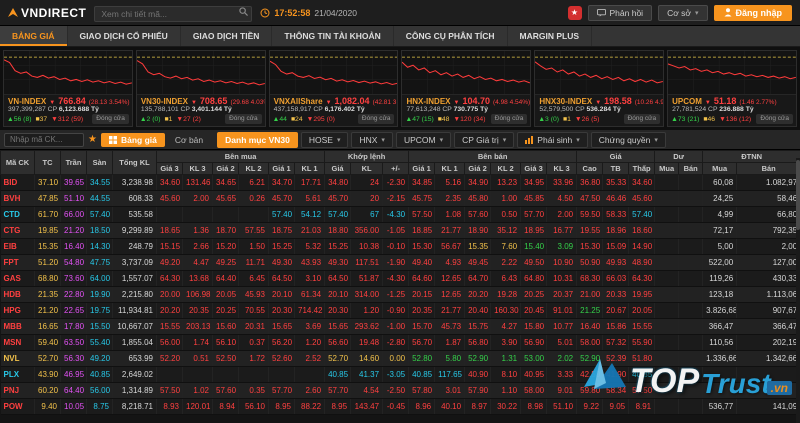 The height and width of the screenshot is (423, 800). What do you see at coordinates (225, 374) in the screenshot?
I see `price-cell` at bounding box center [225, 374].